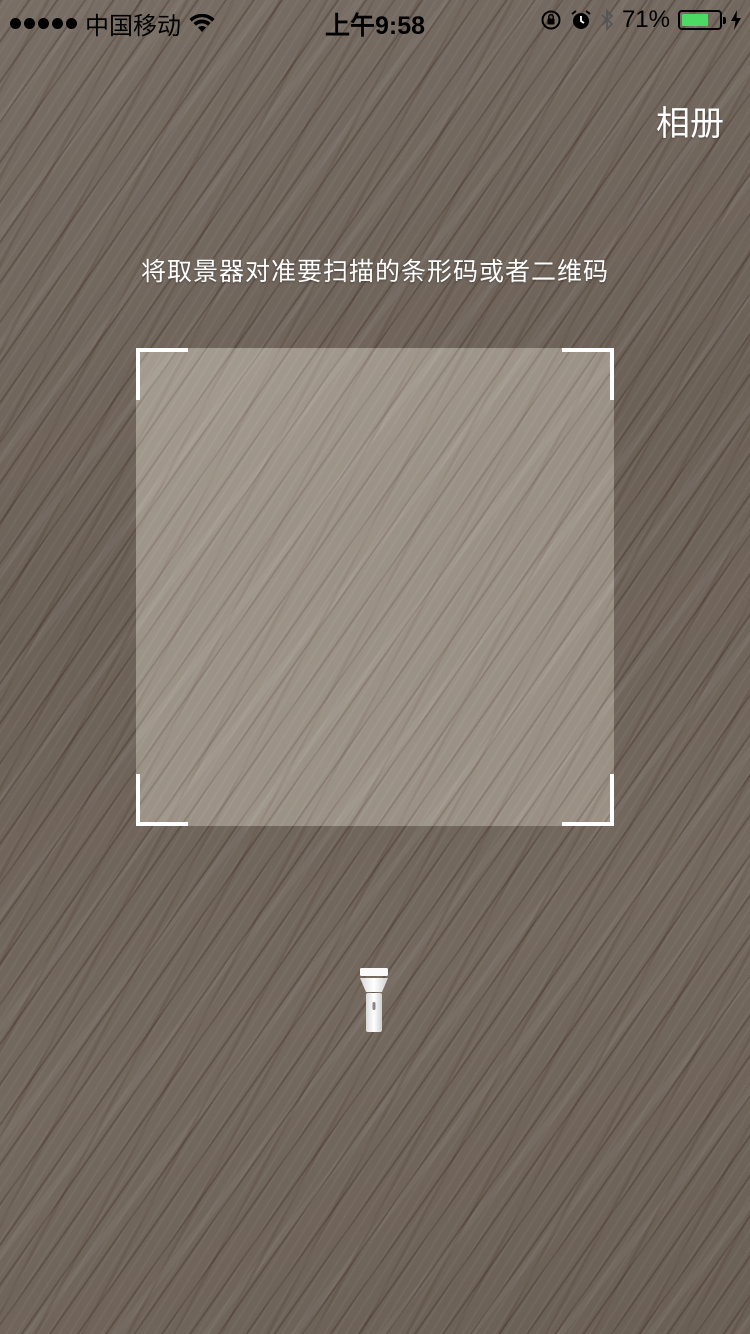  What do you see at coordinates (162, 800) in the screenshot?
I see `scan-frame-corner-bottom-left` at bounding box center [162, 800].